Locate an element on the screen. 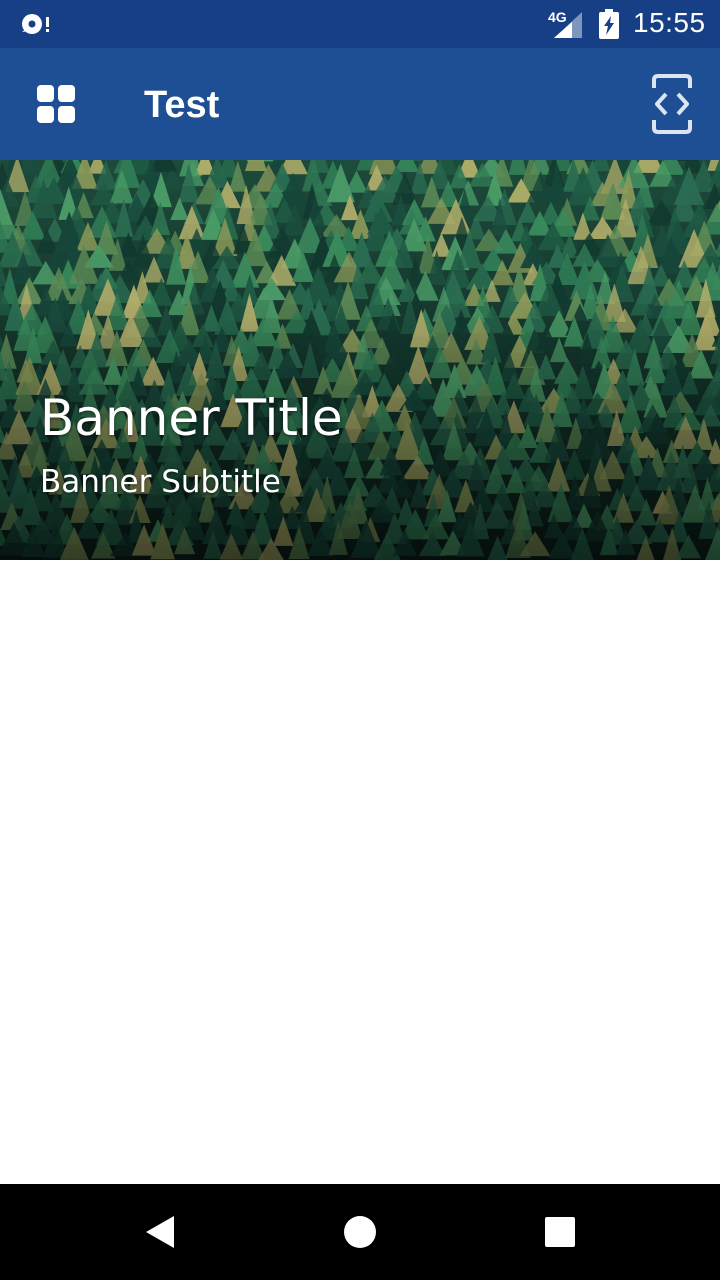 The image size is (720, 1280). home-button is located at coordinates (360, 1232).